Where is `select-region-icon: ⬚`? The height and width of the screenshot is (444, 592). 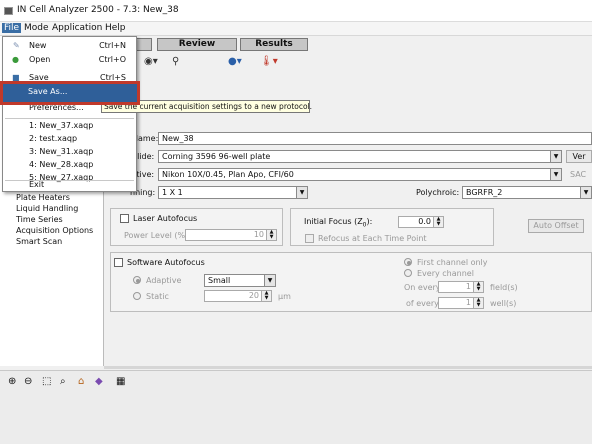 select-region-icon: ⬚ is located at coordinates (46, 381).